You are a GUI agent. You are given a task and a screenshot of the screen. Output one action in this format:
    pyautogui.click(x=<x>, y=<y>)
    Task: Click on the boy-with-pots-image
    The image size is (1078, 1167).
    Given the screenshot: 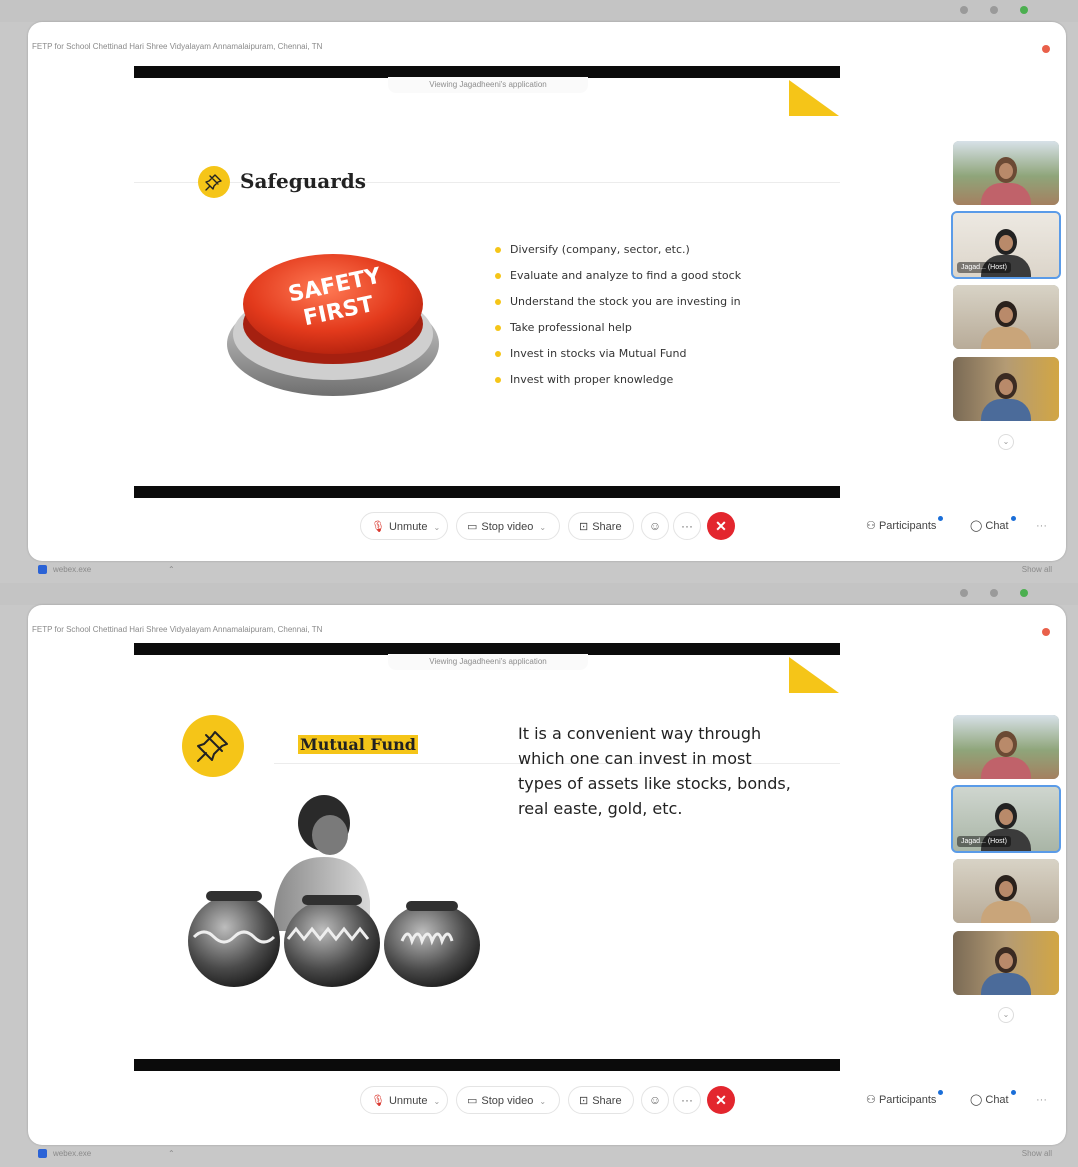 What is the action you would take?
    pyautogui.click(x=334, y=891)
    